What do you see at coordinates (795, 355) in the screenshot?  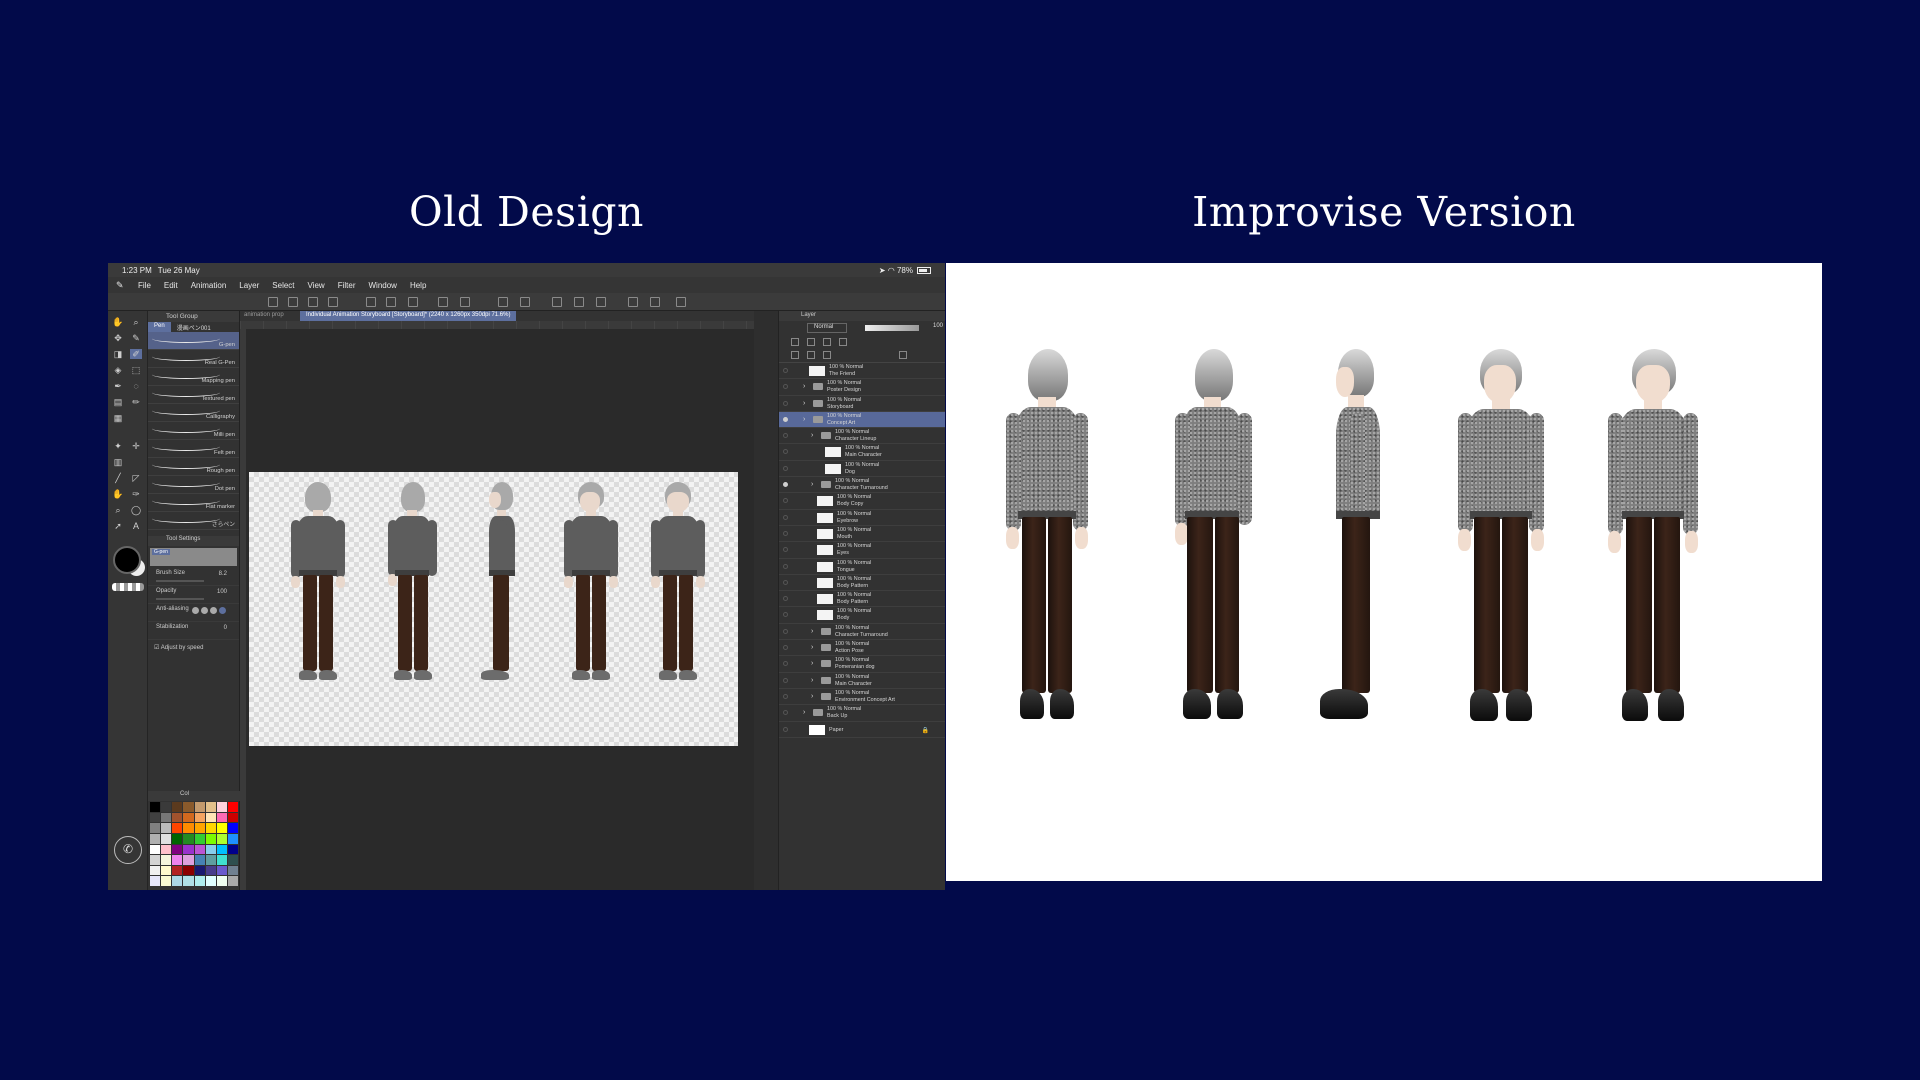 I see `new-layer-icon` at bounding box center [795, 355].